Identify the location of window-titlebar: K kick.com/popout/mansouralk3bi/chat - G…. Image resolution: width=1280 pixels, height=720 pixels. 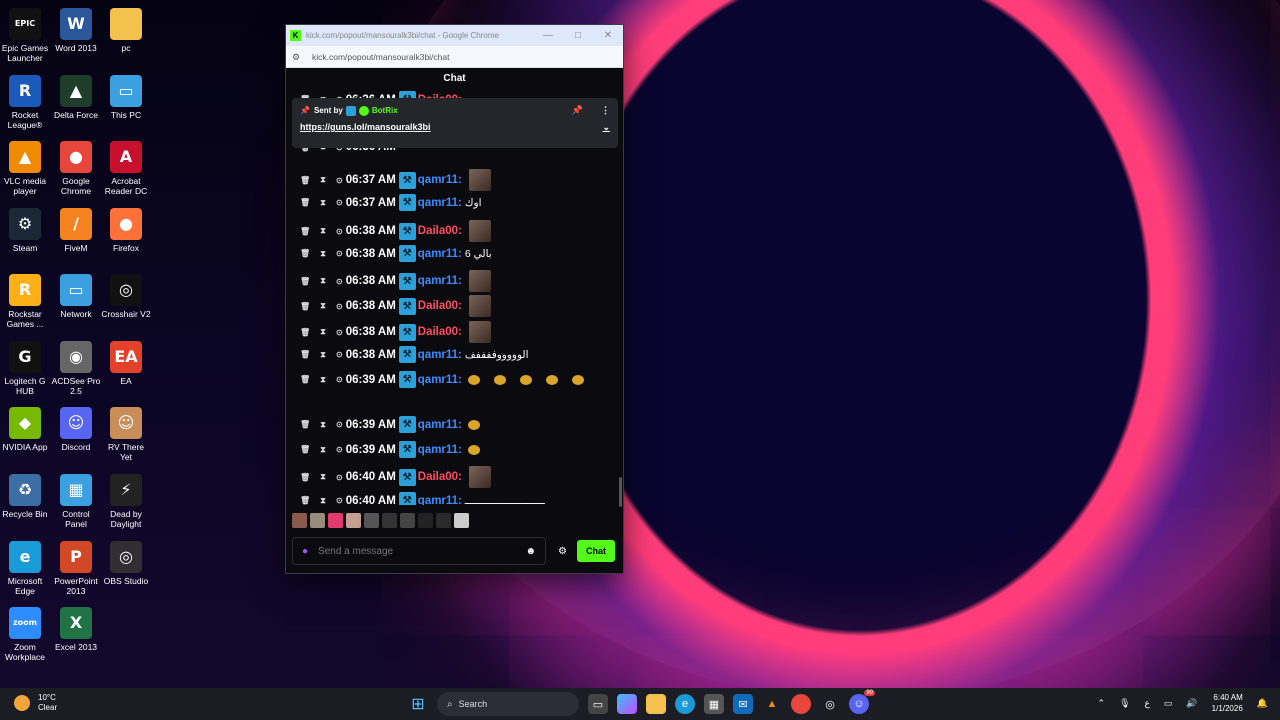
(454, 35).